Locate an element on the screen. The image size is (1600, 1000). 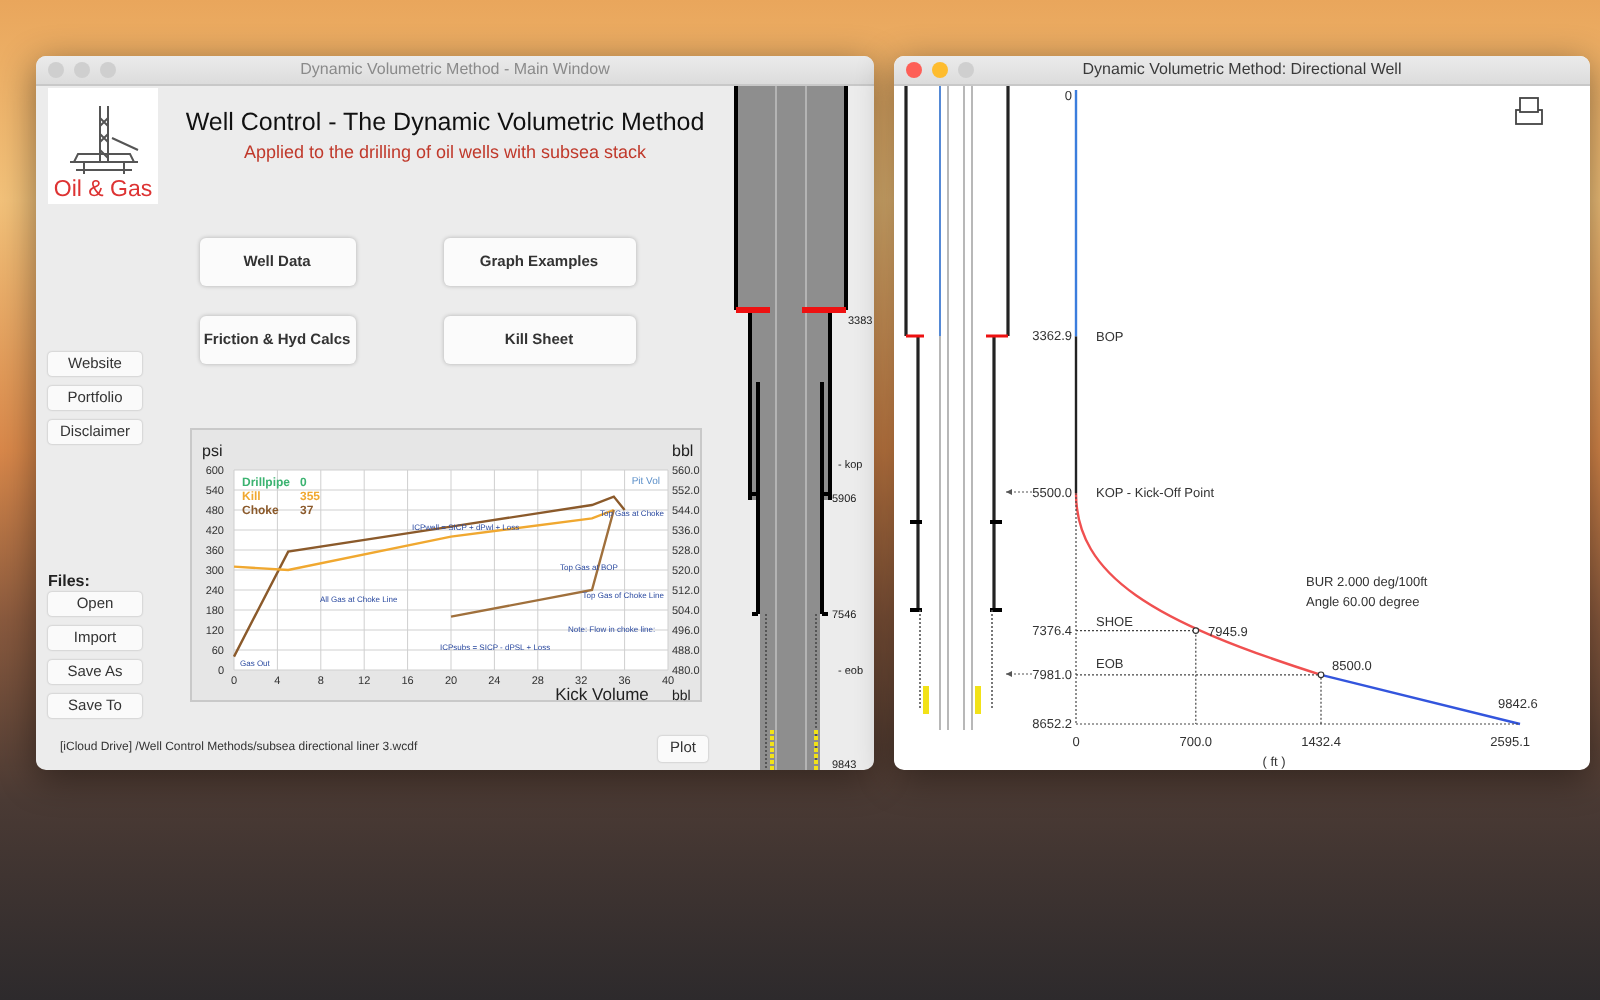
printer-icon is located at coordinates (1529, 111).